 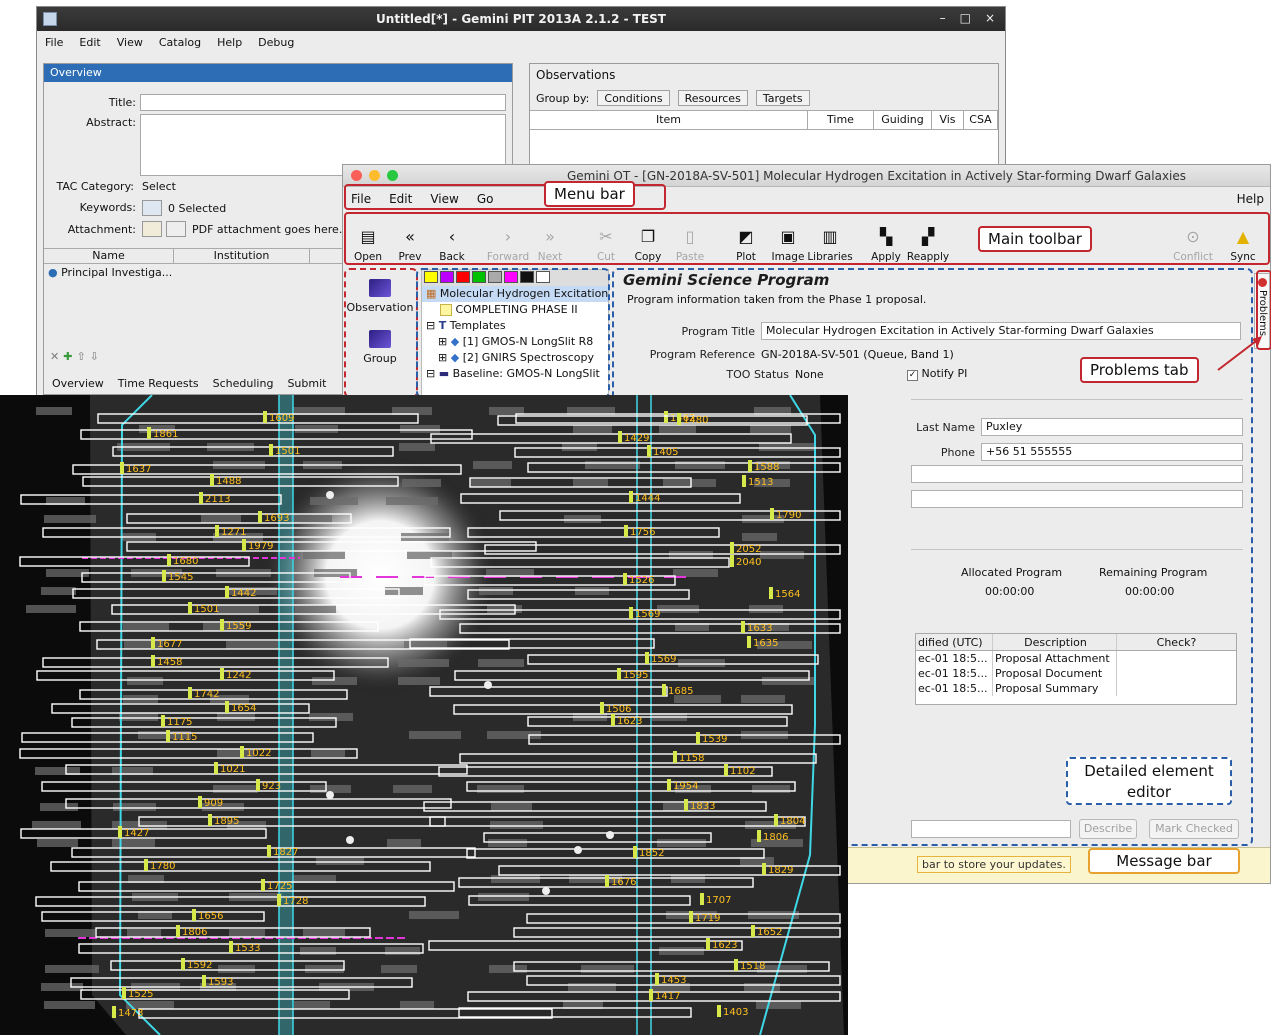 I want to click on minimize-icon: –, so click(x=943, y=18).